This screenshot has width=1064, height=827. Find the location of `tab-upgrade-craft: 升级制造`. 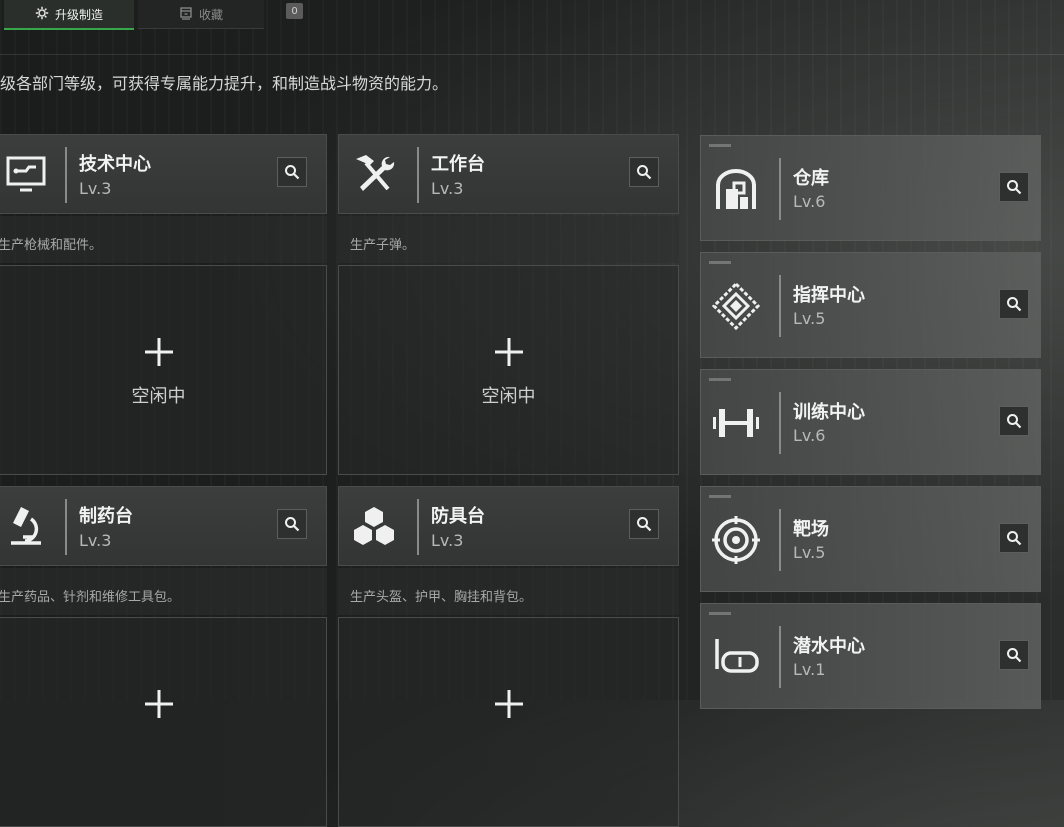

tab-upgrade-craft: 升级制造 is located at coordinates (69, 15).